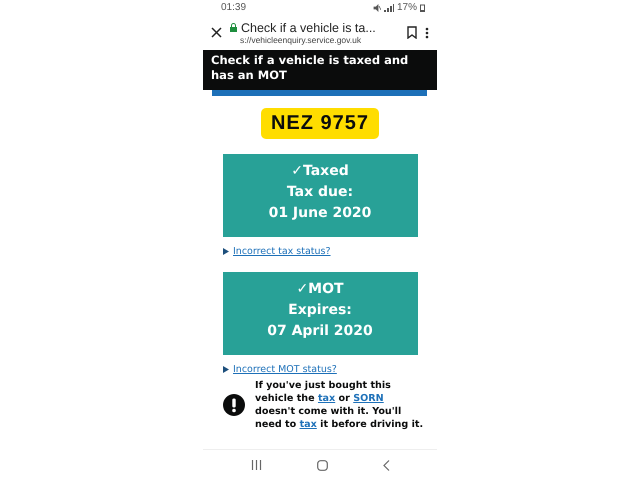 This screenshot has width=640, height=480. I want to click on status-link: Incorrect tax status?, so click(282, 251).